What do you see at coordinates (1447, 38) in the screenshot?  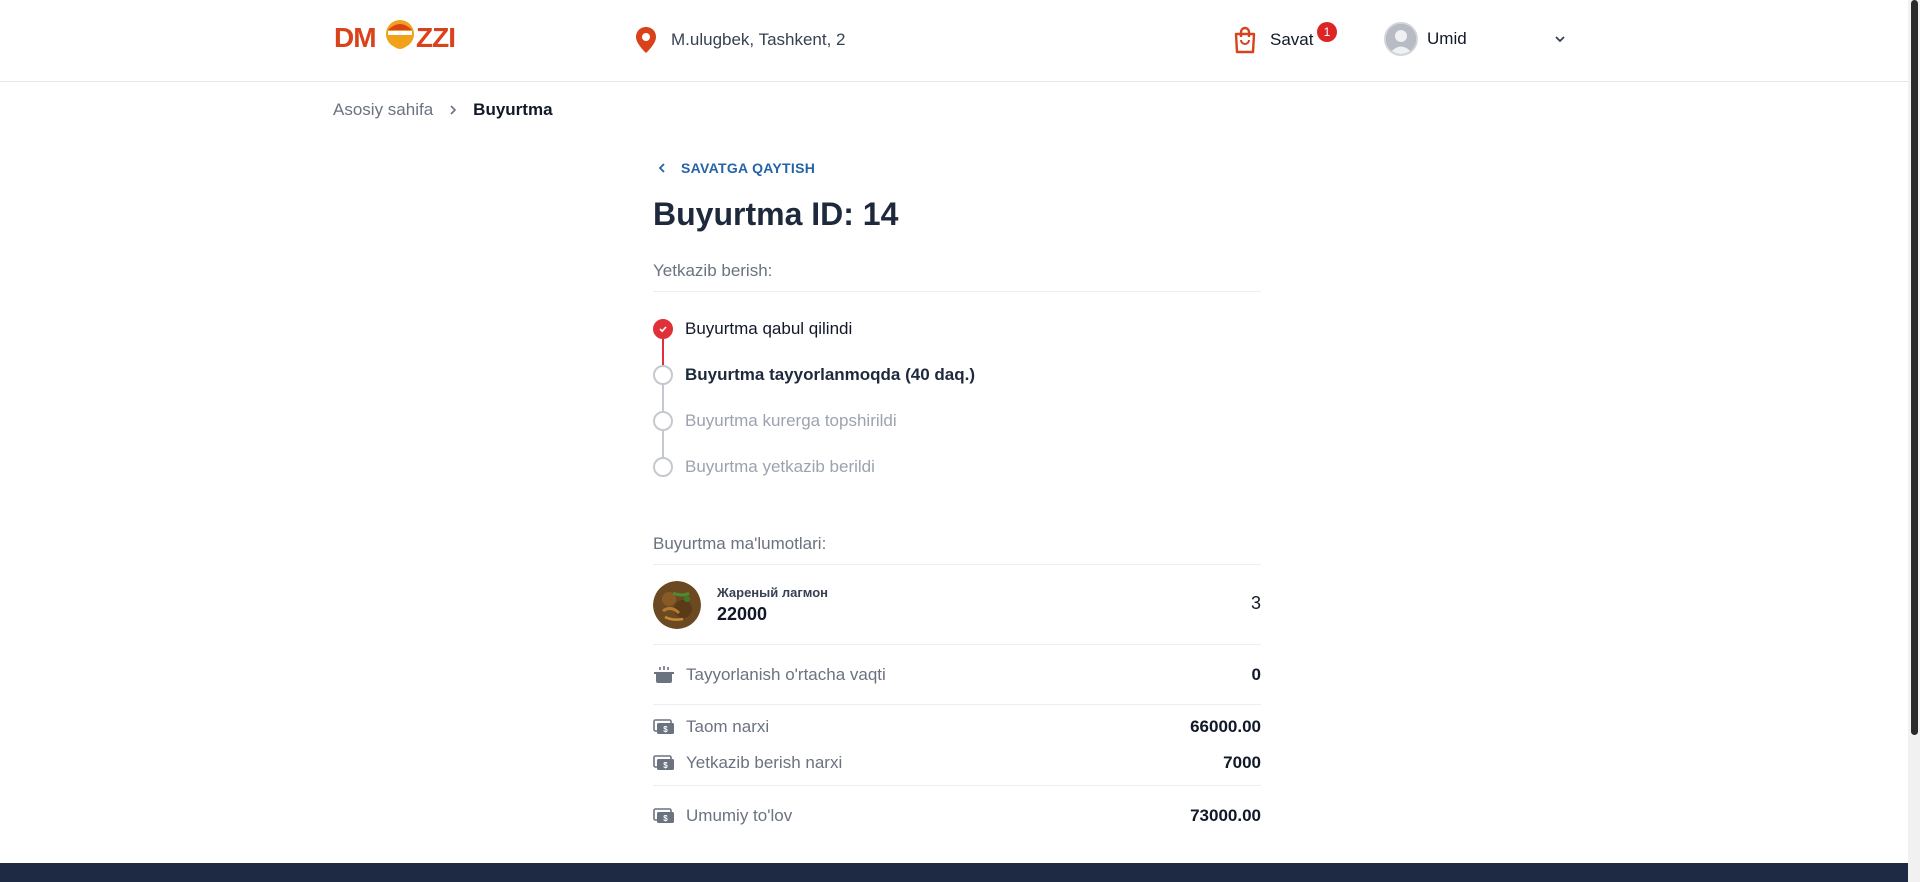 I see `user-name: Umid` at bounding box center [1447, 38].